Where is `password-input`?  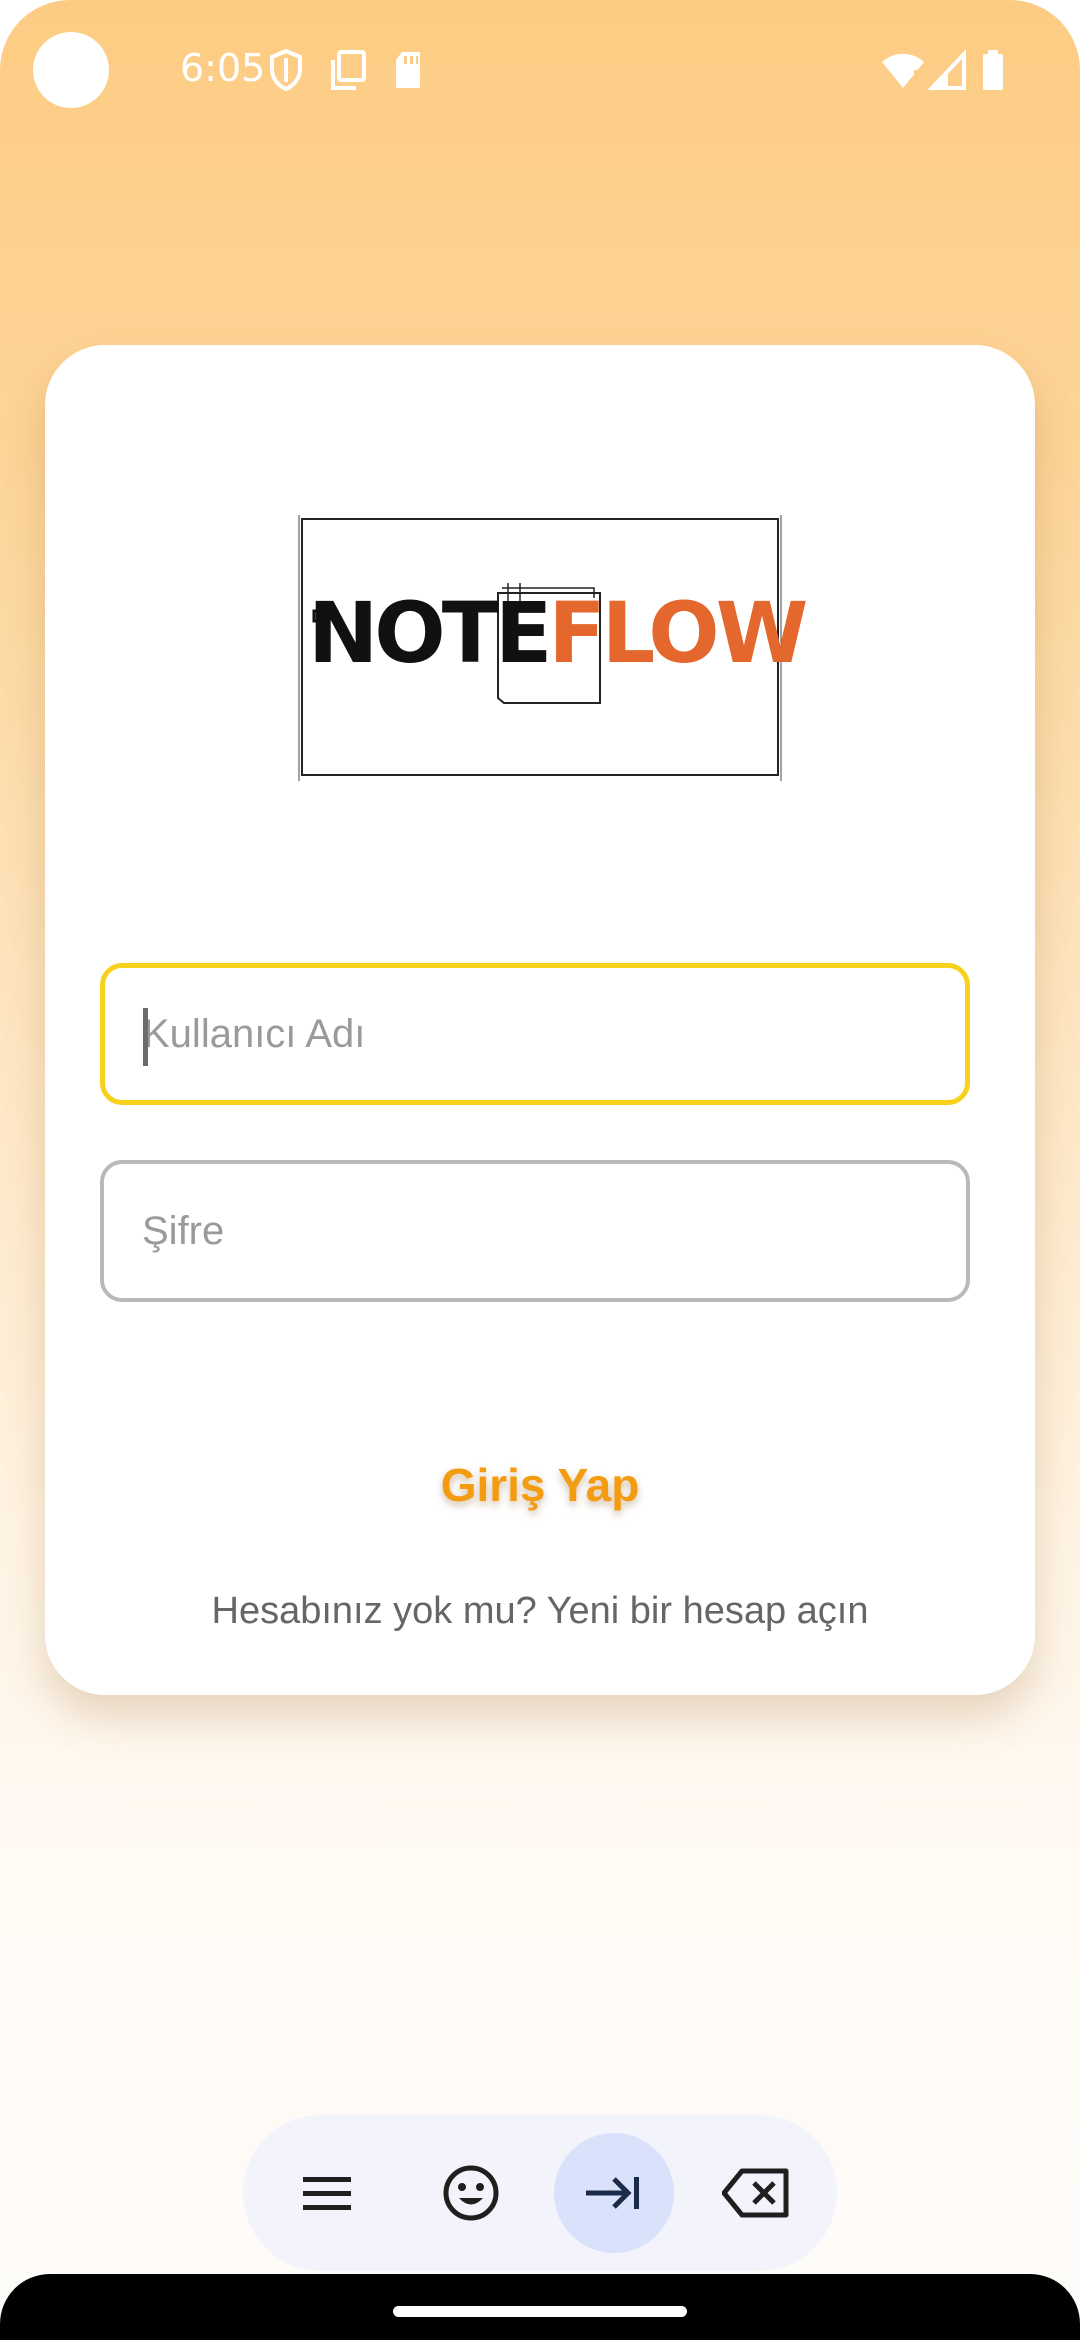 password-input is located at coordinates (537, 1231).